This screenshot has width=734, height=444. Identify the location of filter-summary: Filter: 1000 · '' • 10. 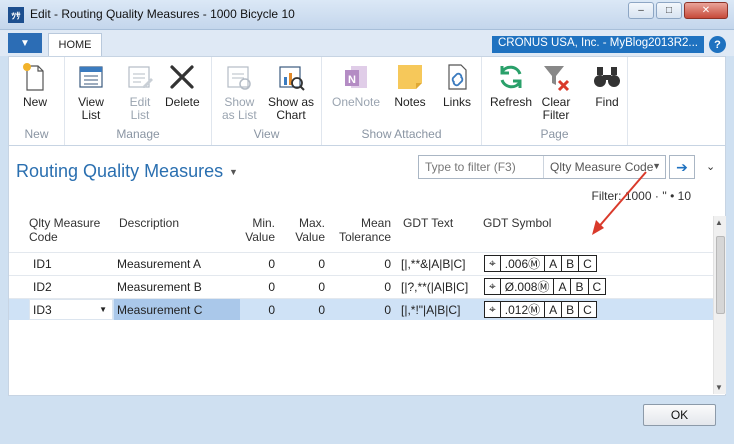
(641, 196).